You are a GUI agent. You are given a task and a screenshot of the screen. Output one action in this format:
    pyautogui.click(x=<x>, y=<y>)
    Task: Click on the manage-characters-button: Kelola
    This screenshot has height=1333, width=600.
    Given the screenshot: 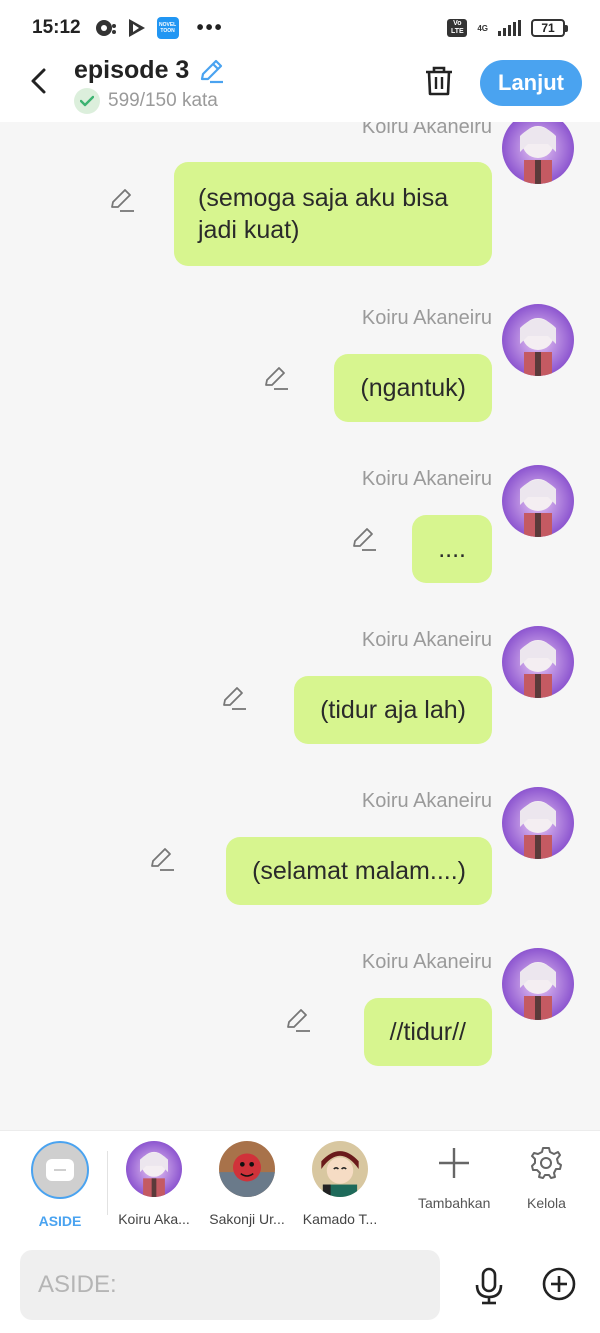 What is the action you would take?
    pyautogui.click(x=546, y=1178)
    